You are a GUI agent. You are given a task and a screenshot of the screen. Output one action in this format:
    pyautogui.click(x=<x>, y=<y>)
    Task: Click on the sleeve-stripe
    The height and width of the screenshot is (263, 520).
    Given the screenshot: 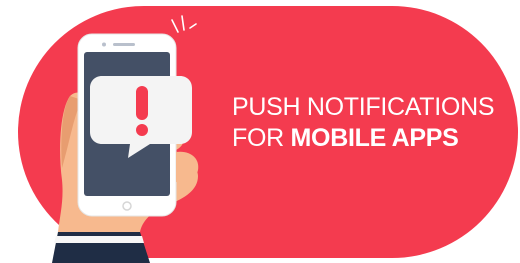 What is the action you would take?
    pyautogui.click(x=99, y=239)
    